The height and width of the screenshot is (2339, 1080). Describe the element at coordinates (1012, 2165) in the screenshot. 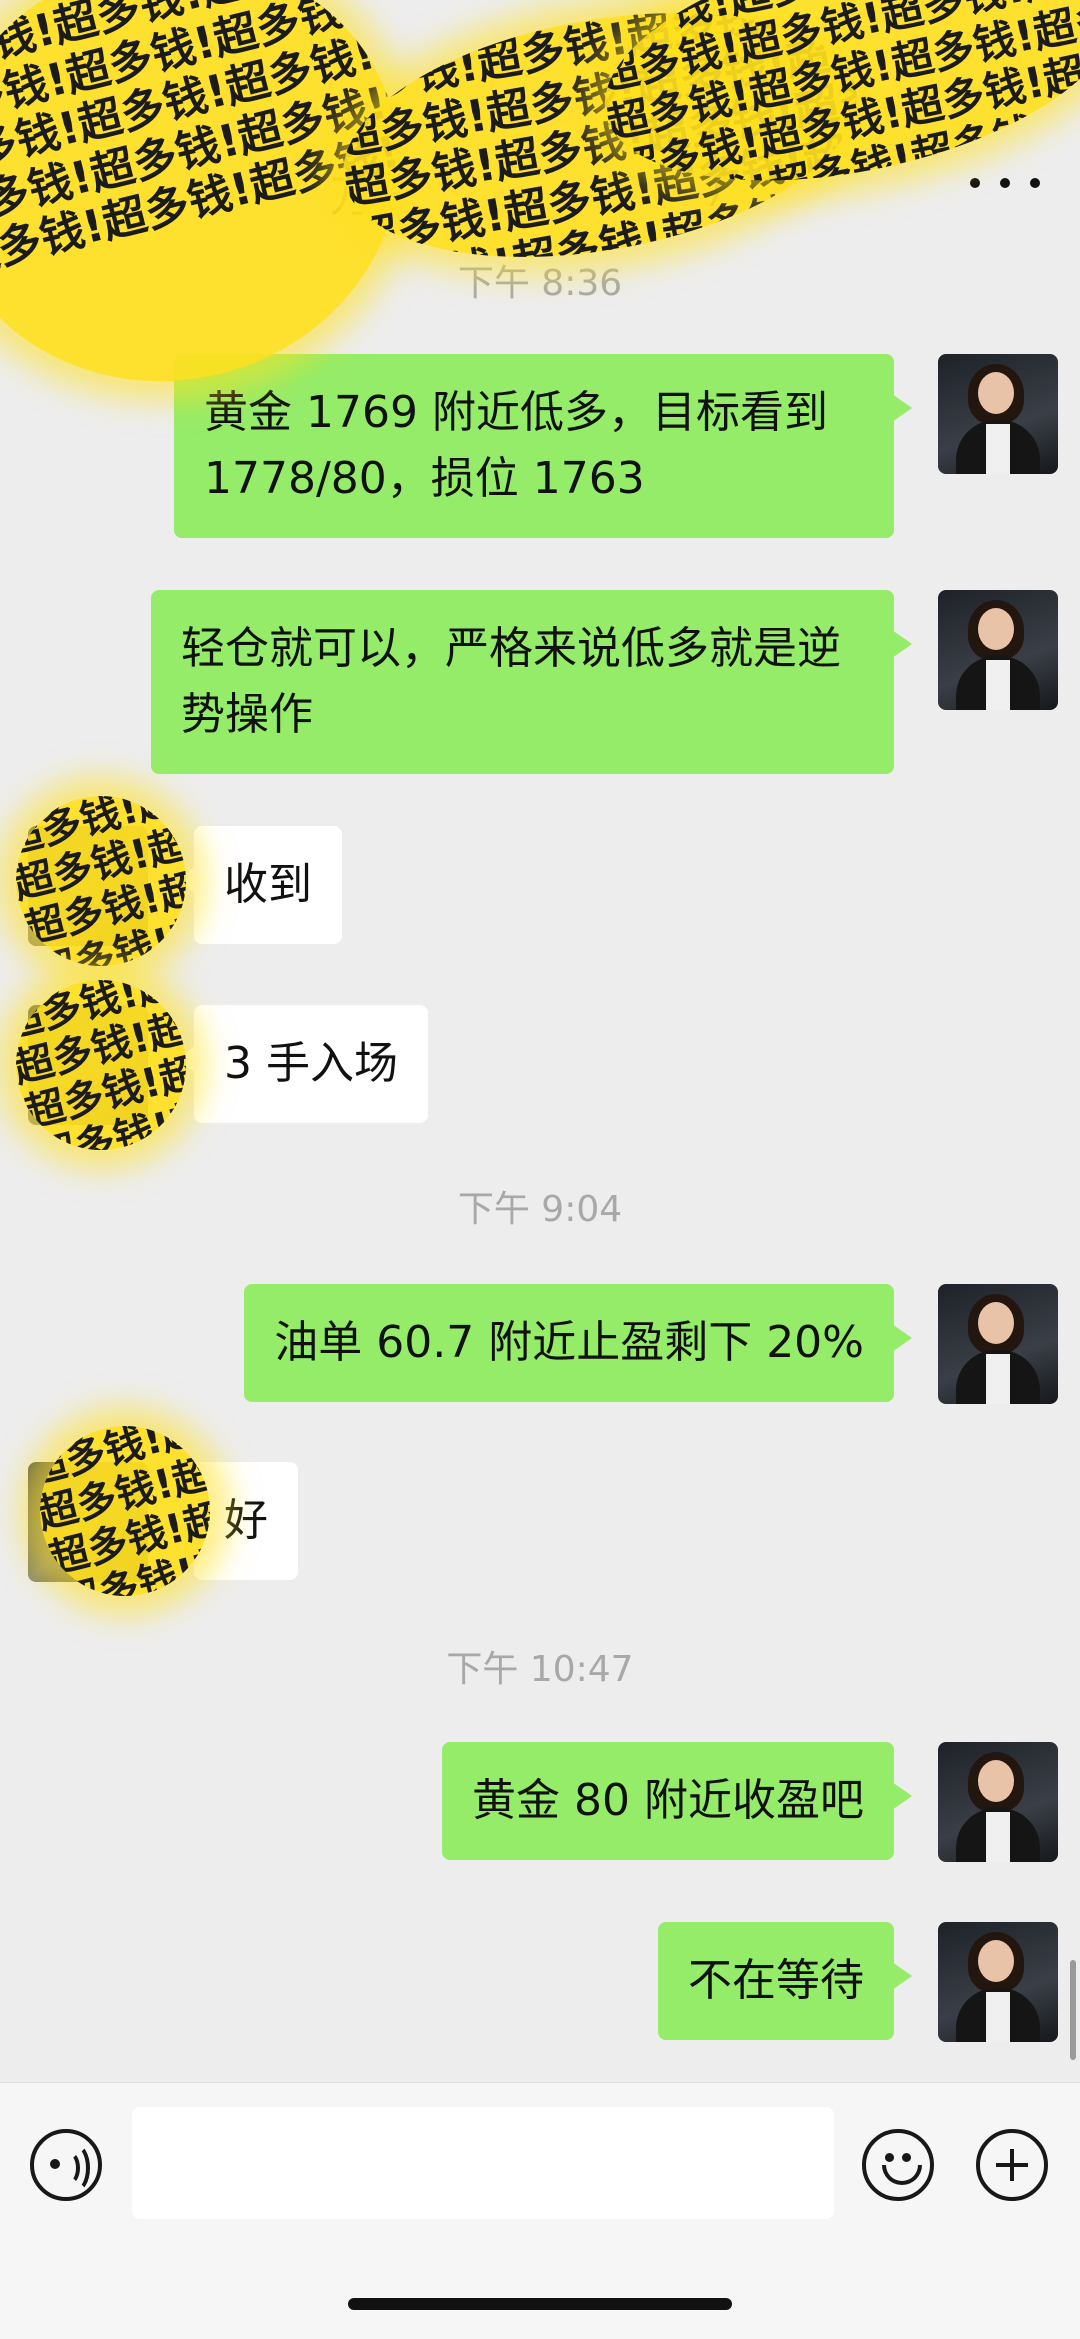

I see `plus-circle-icon` at that location.